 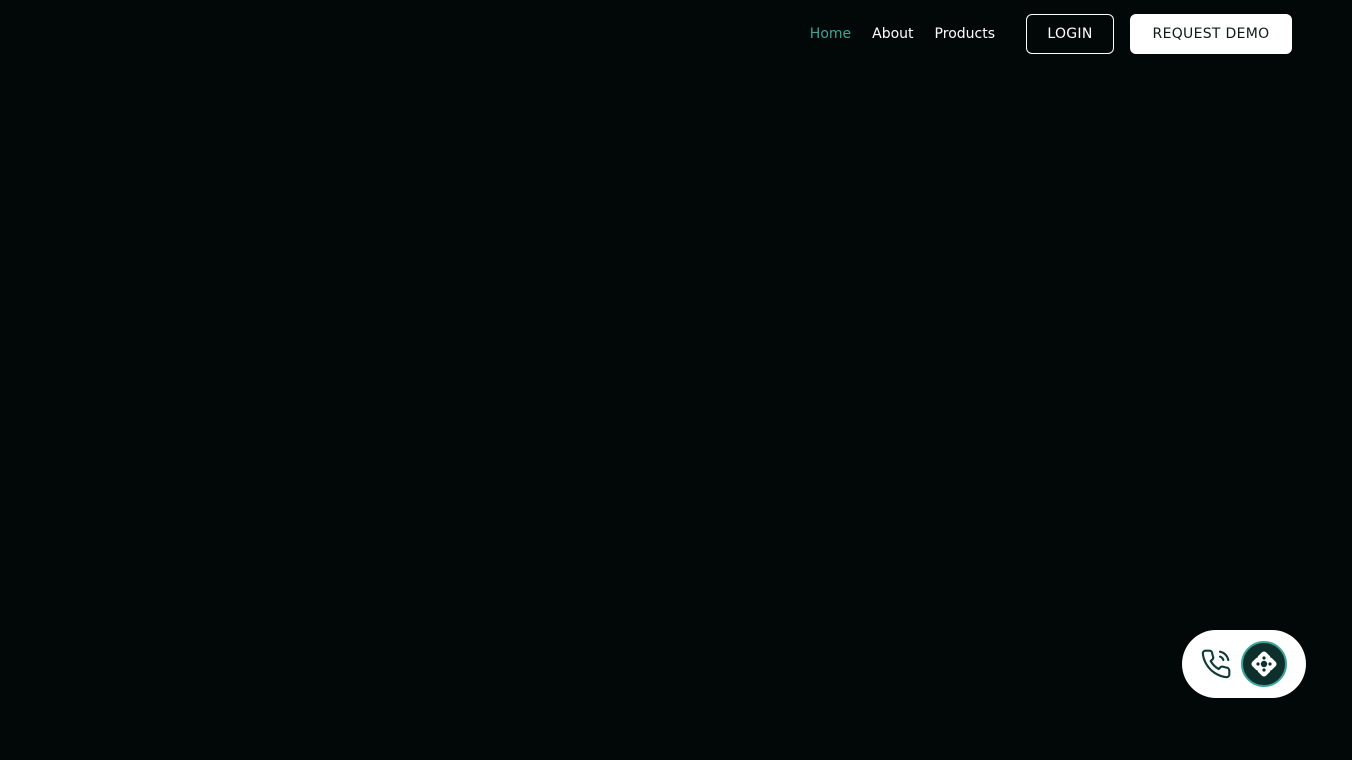 I want to click on login-button: LOGIN, so click(x=1070, y=34).